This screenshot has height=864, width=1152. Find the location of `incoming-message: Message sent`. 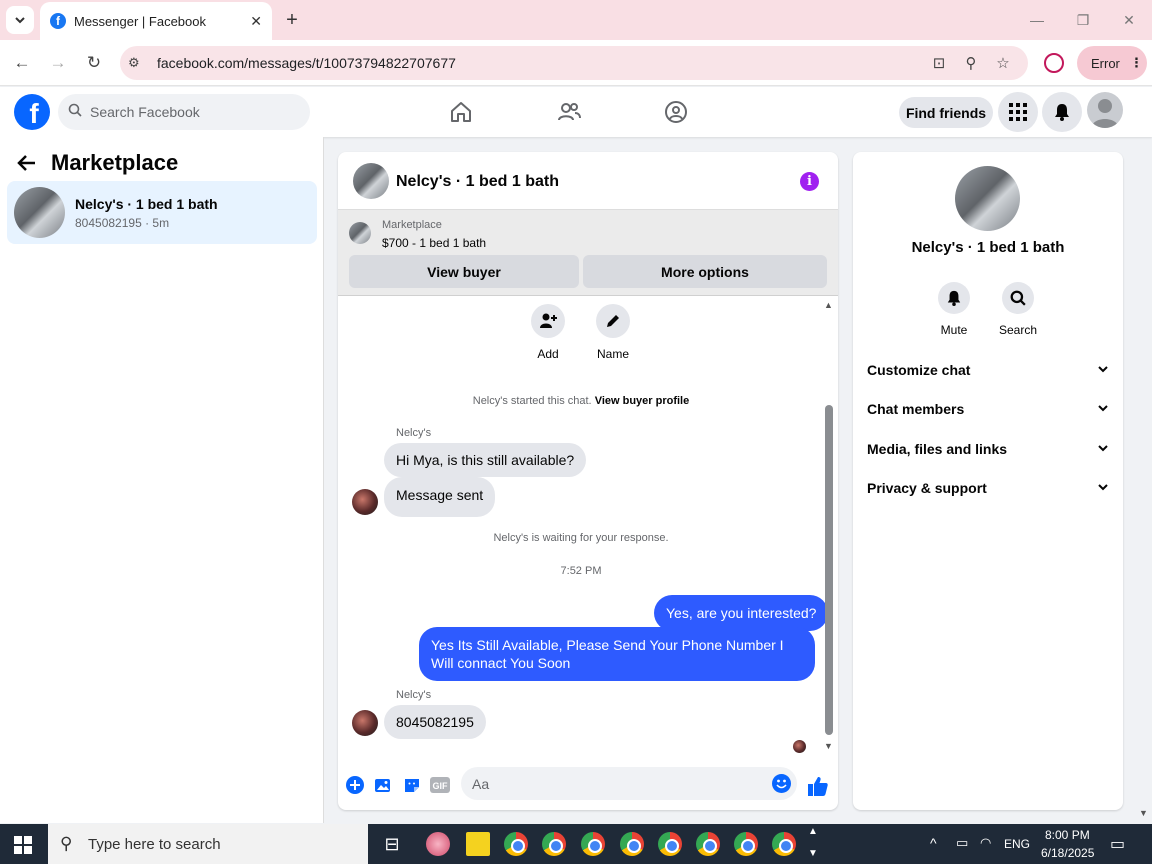

incoming-message: Message sent is located at coordinates (440, 497).